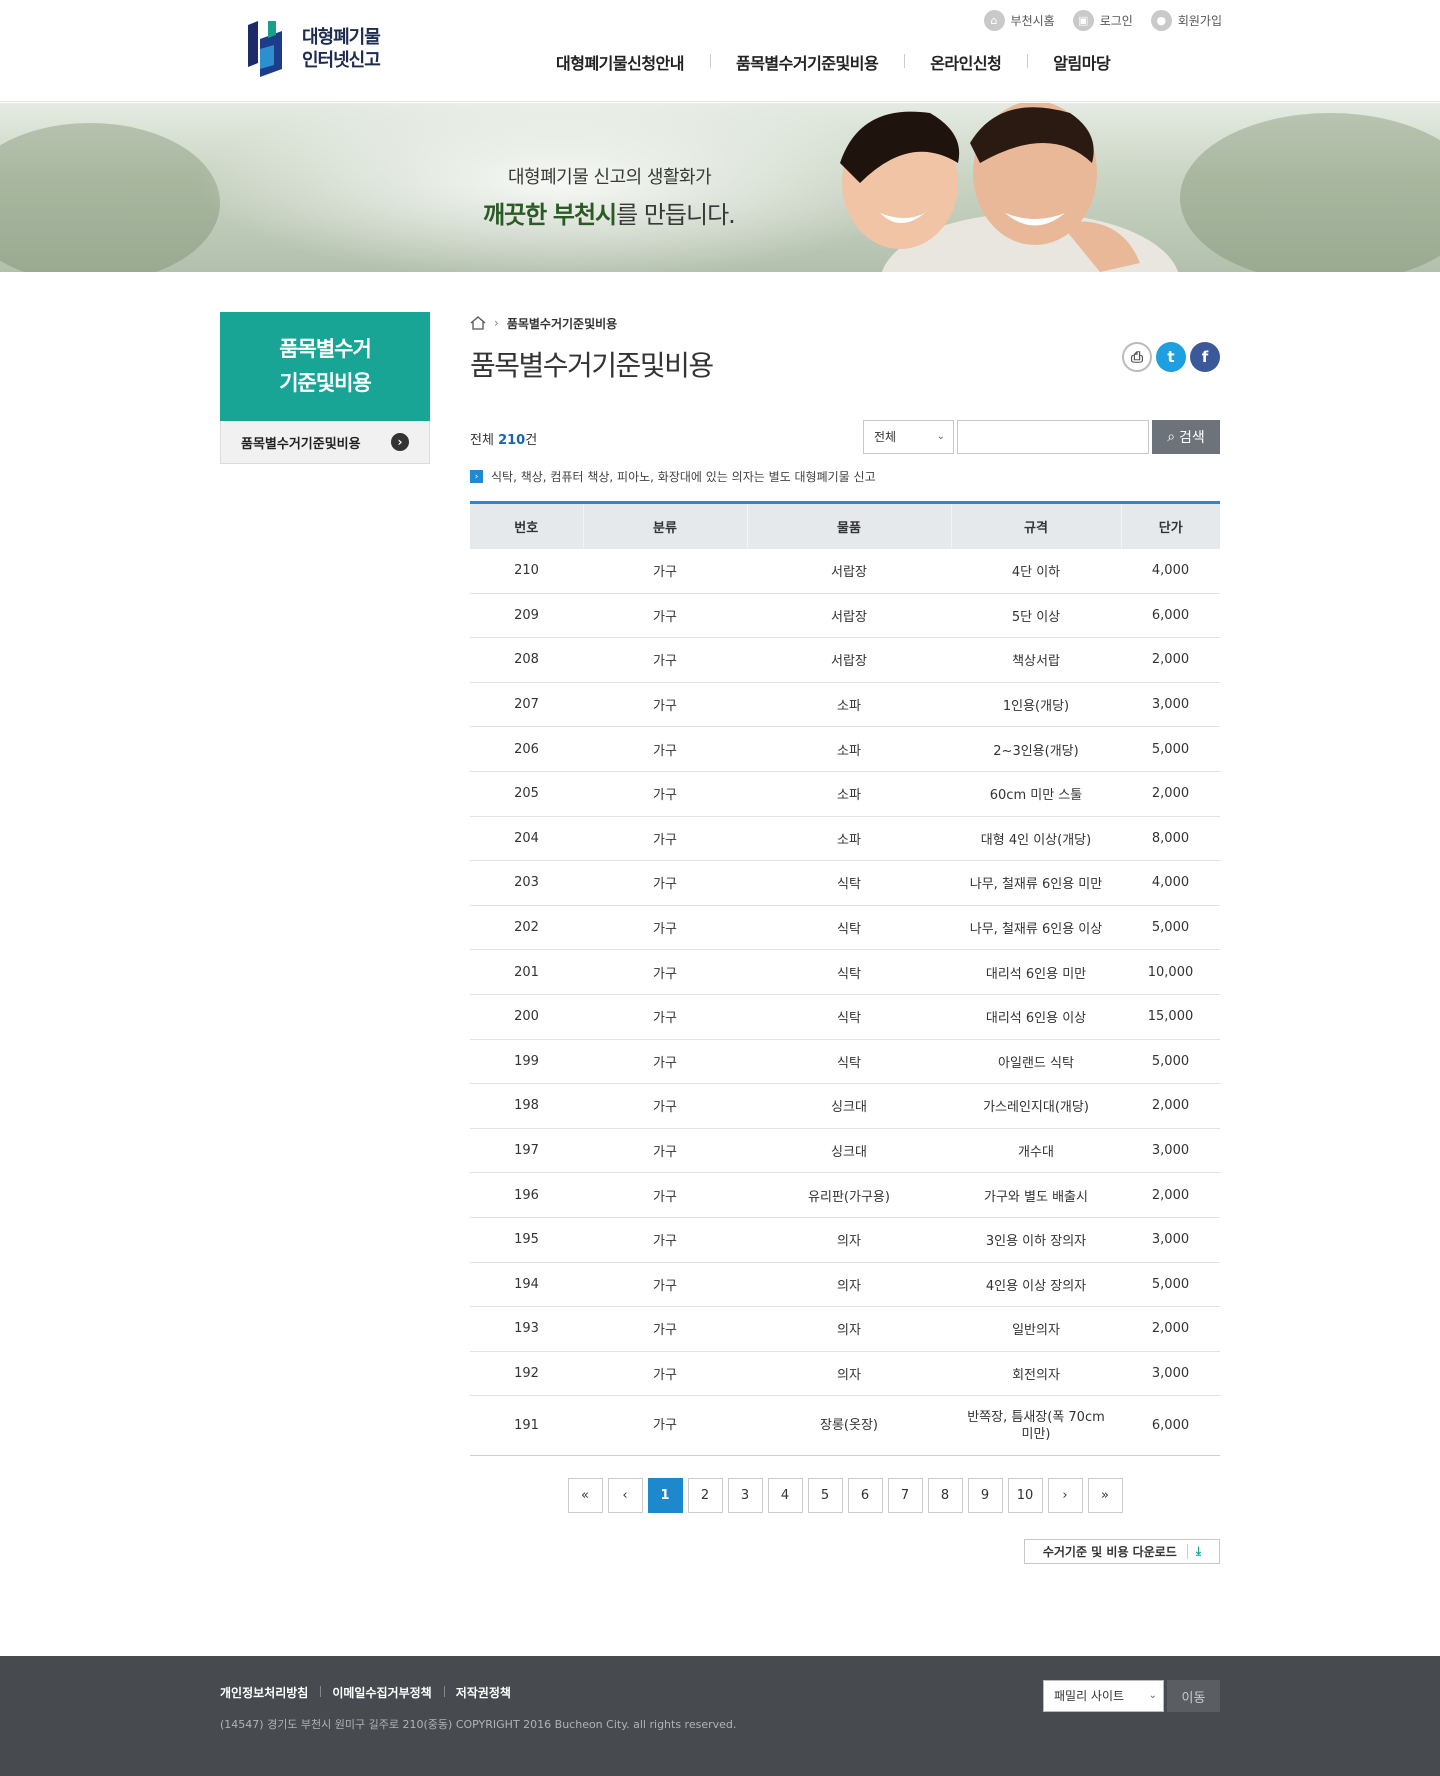  I want to click on page-button: 6, so click(865, 1496).